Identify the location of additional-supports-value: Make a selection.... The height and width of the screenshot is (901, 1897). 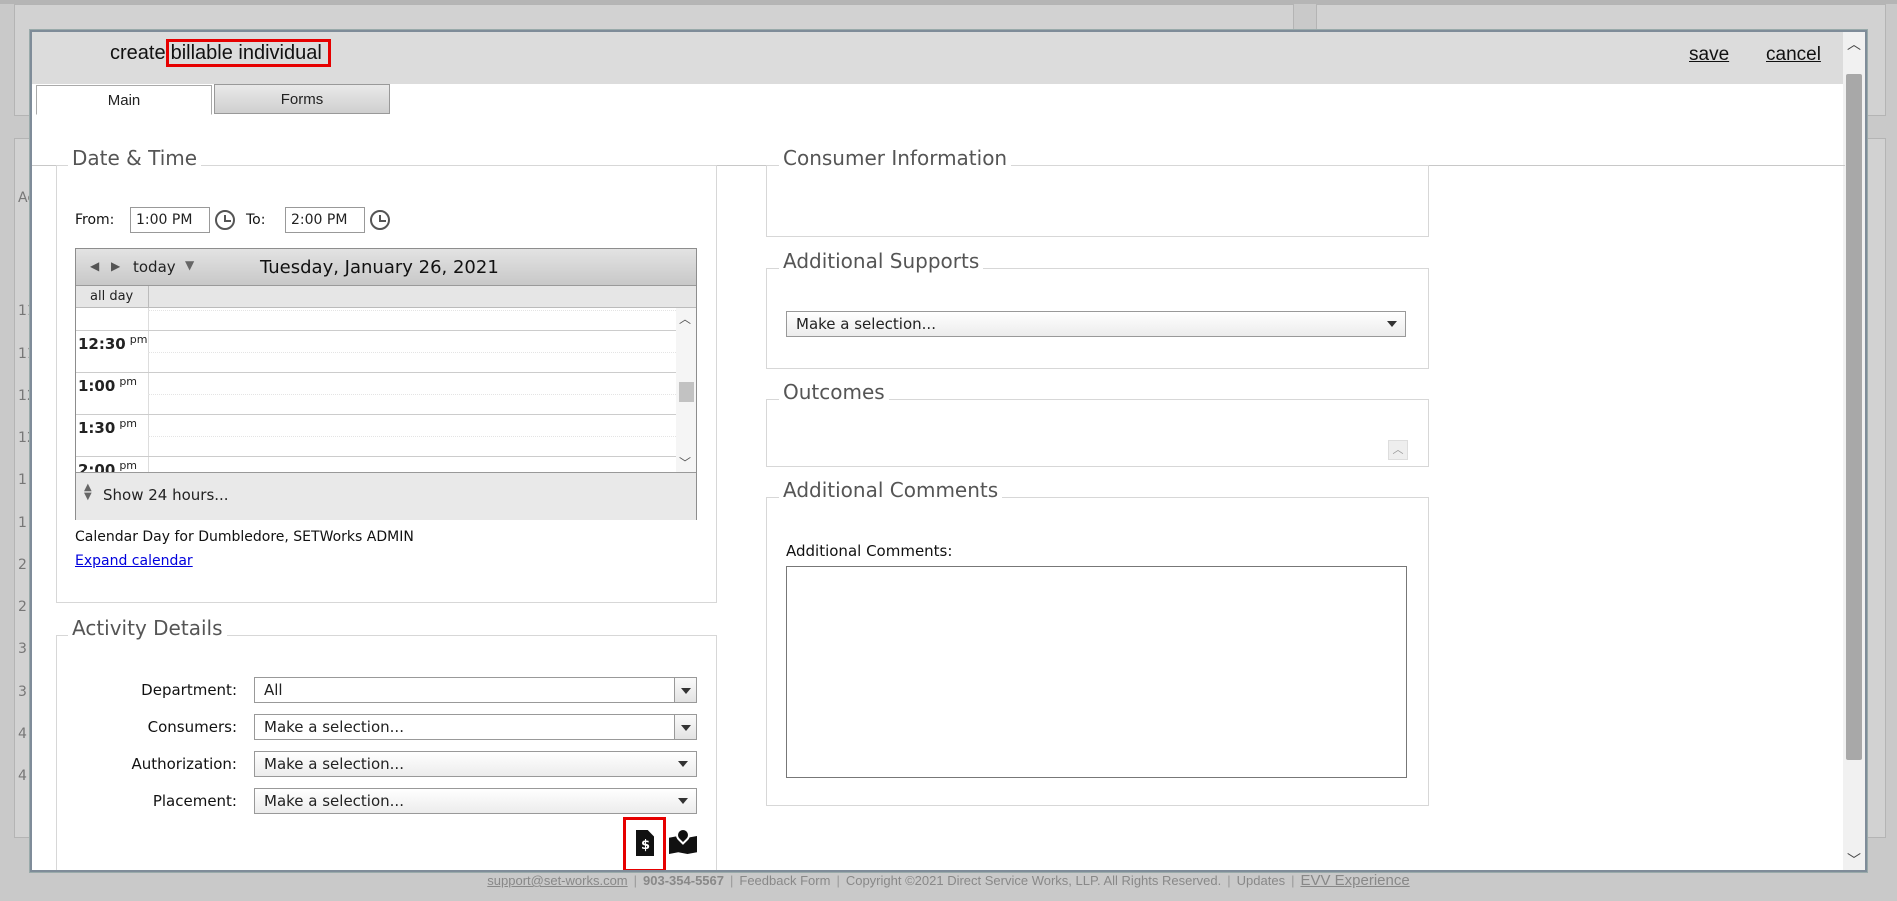
(866, 324).